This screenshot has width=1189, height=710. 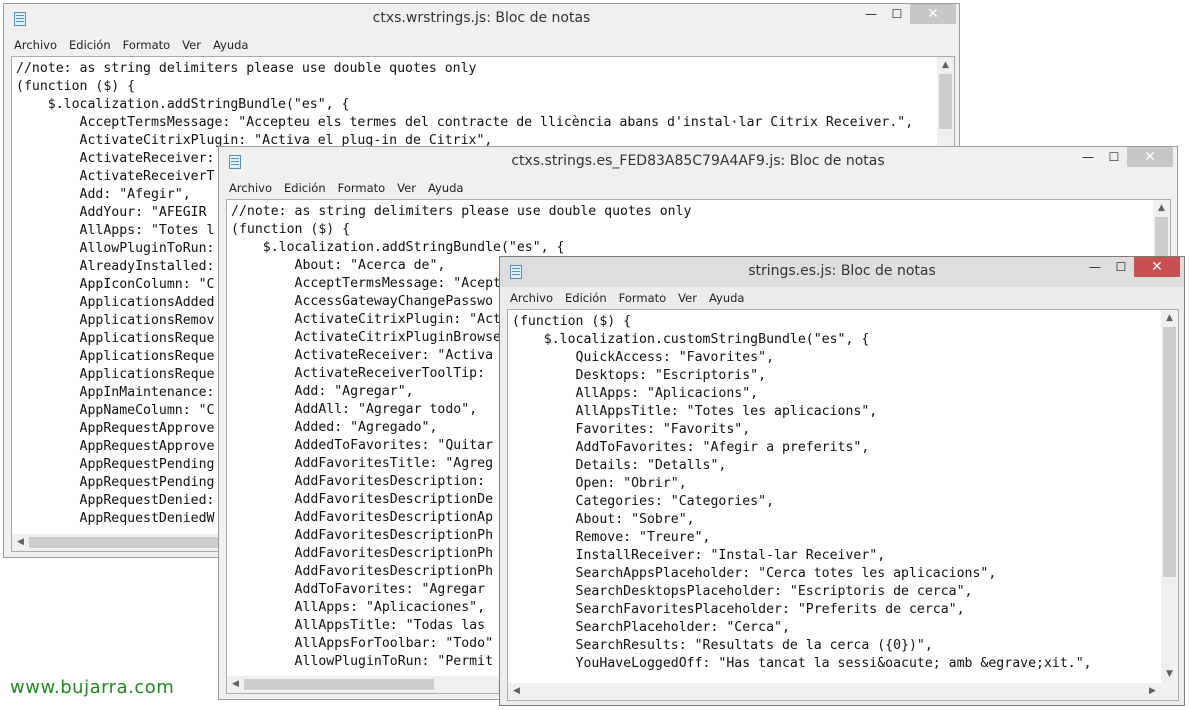 What do you see at coordinates (651, 627) in the screenshot?
I see `code-line: SearchPlaceholder: "Cerca",` at bounding box center [651, 627].